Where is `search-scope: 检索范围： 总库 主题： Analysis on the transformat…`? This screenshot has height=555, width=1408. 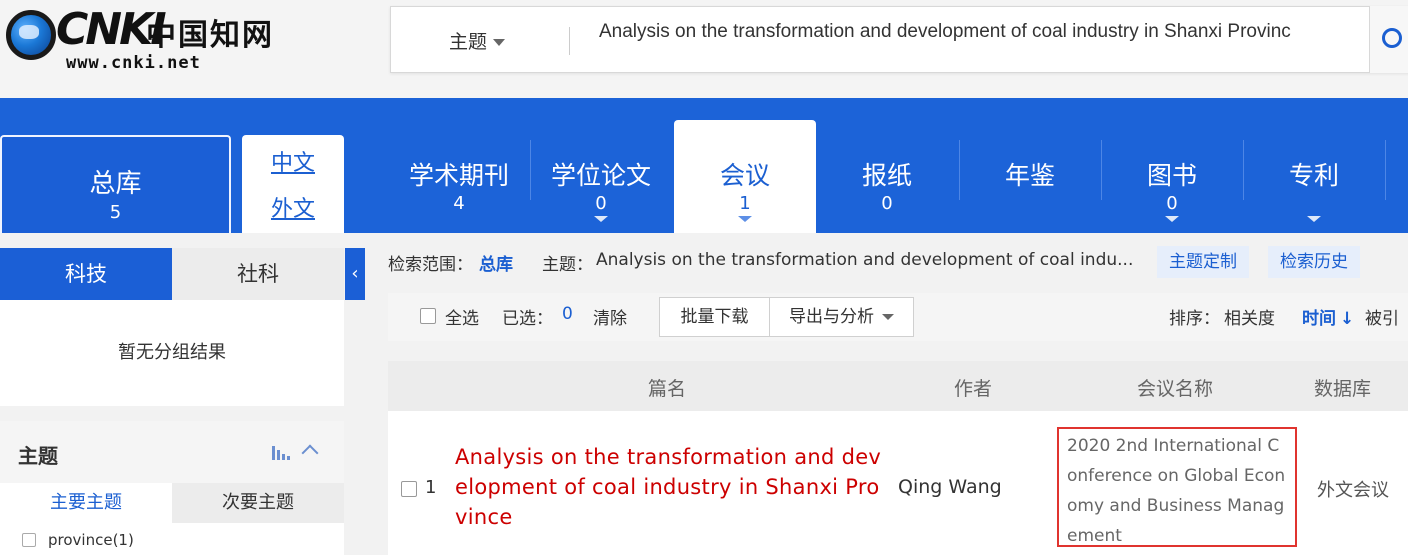
search-scope: 检索范围： 总库 主题： Analysis on the transformat… is located at coordinates (898, 262).